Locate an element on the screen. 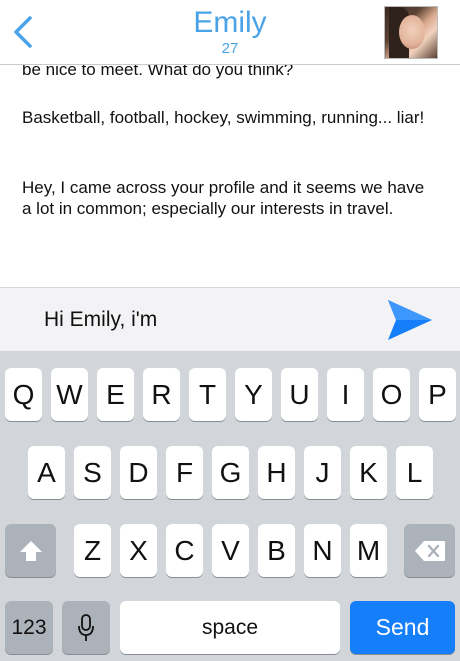 Image resolution: width=460 pixels, height=661 pixels. key-d: D is located at coordinates (138, 472).